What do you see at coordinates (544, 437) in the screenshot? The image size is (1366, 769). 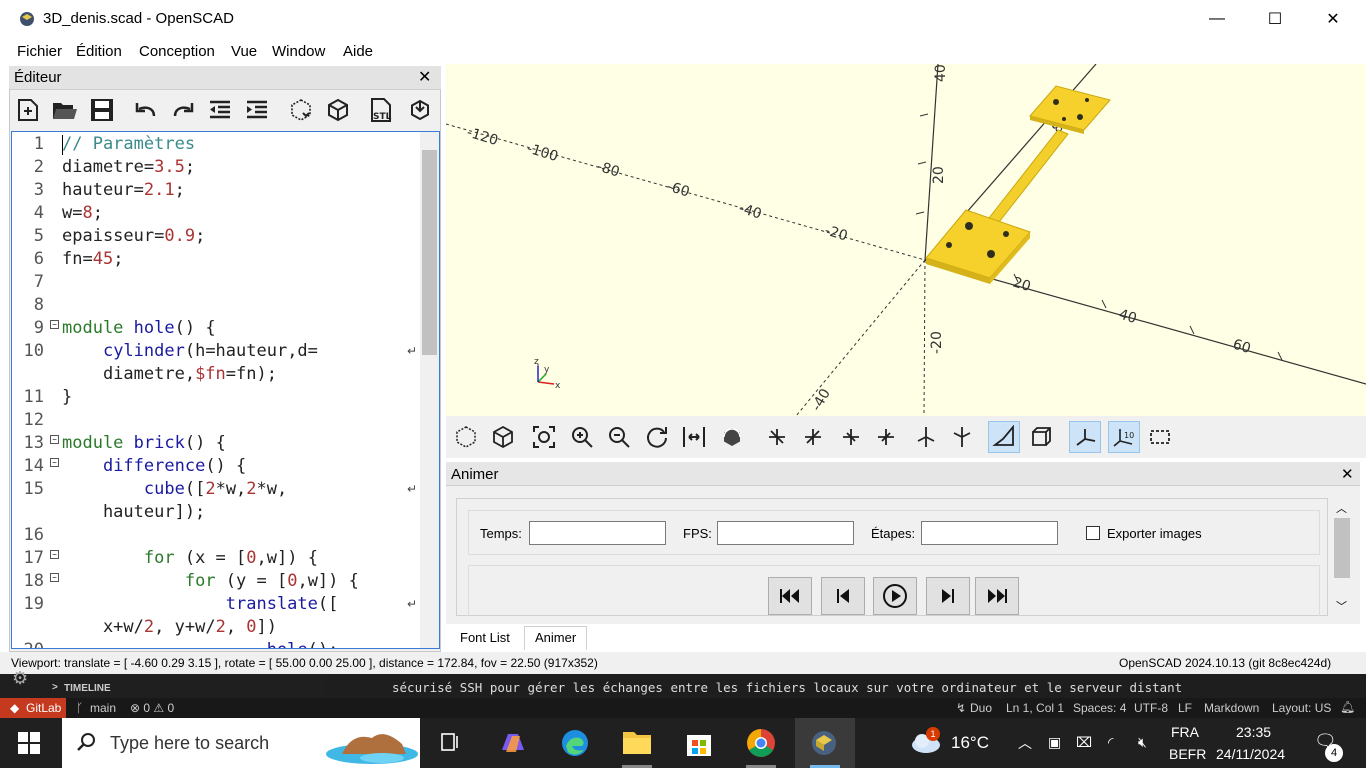 I see `view-all-icon` at bounding box center [544, 437].